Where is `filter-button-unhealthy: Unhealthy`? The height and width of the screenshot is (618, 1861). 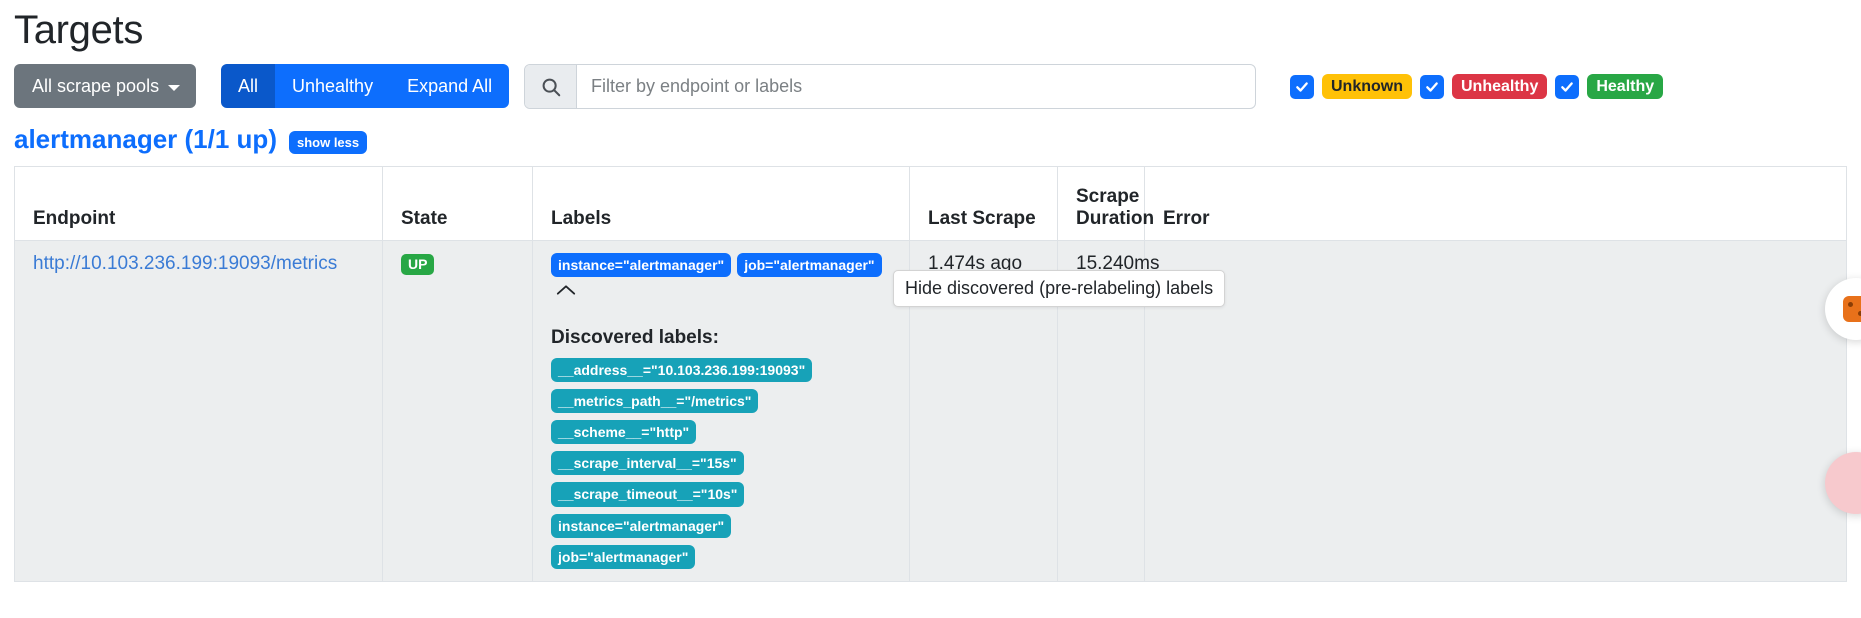 filter-button-unhealthy: Unhealthy is located at coordinates (333, 86).